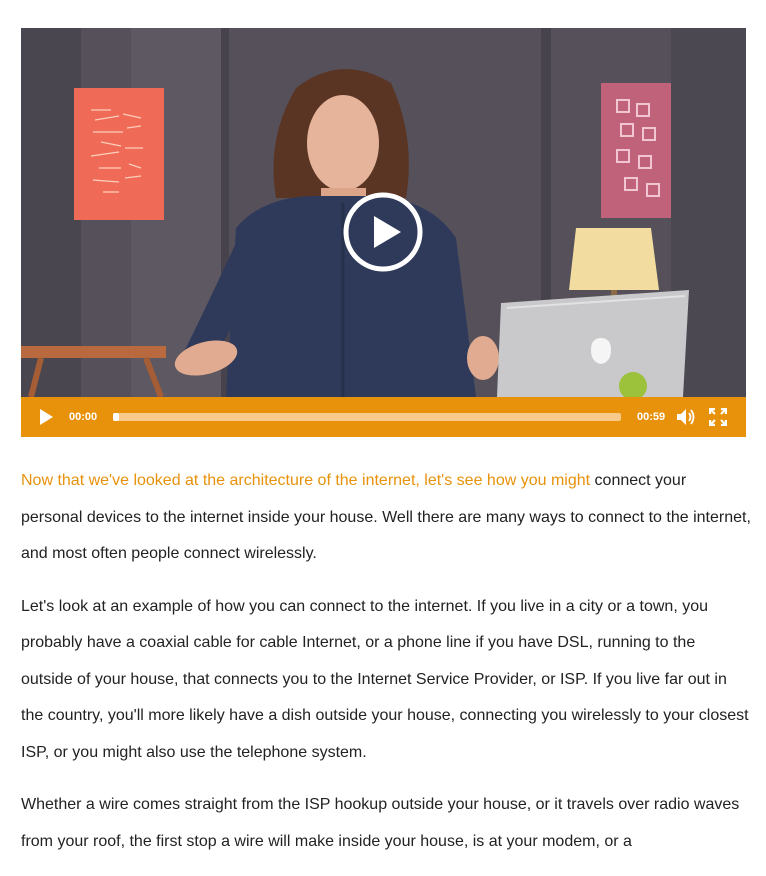 This screenshot has width=766, height=876. What do you see at coordinates (614, 259) in the screenshot?
I see `lamp` at bounding box center [614, 259].